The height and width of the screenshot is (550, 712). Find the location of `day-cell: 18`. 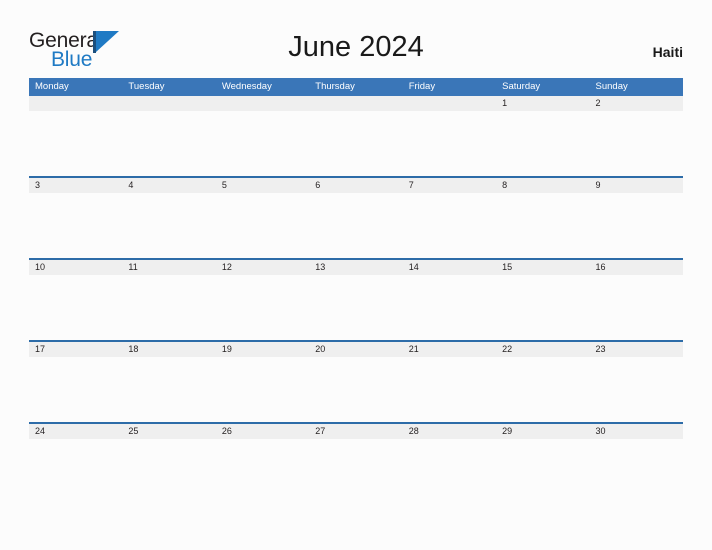

day-cell: 18 is located at coordinates (168, 349).